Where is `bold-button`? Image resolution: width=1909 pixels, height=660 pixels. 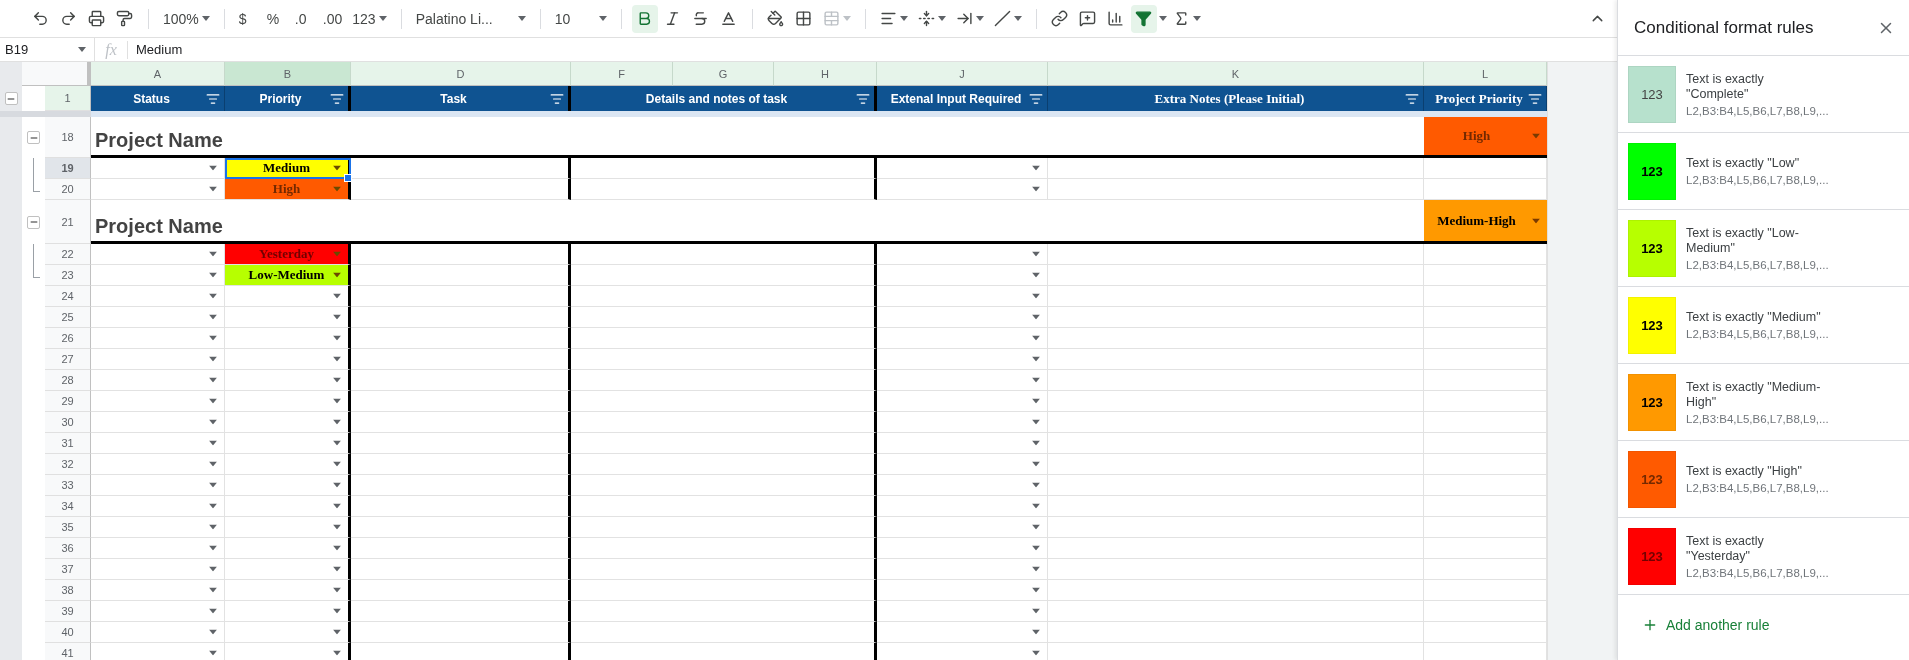 bold-button is located at coordinates (644, 18).